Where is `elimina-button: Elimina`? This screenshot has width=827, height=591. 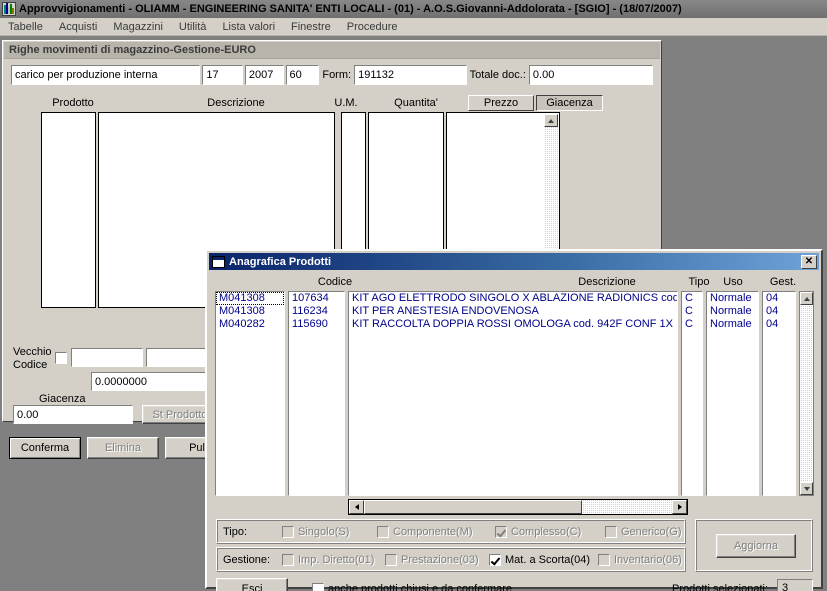
elimina-button: Elimina is located at coordinates (123, 448).